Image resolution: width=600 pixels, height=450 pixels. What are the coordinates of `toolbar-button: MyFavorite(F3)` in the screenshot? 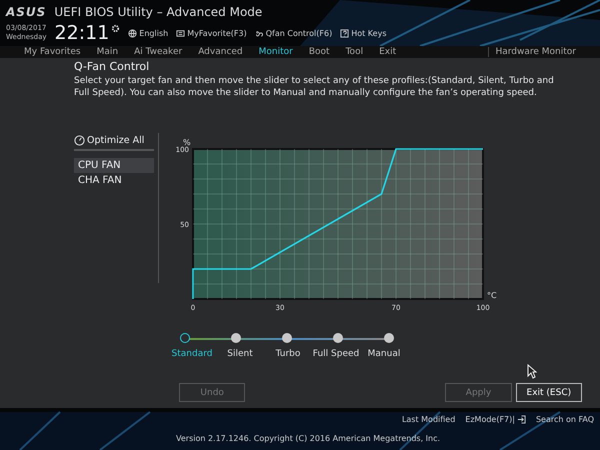 It's located at (211, 33).